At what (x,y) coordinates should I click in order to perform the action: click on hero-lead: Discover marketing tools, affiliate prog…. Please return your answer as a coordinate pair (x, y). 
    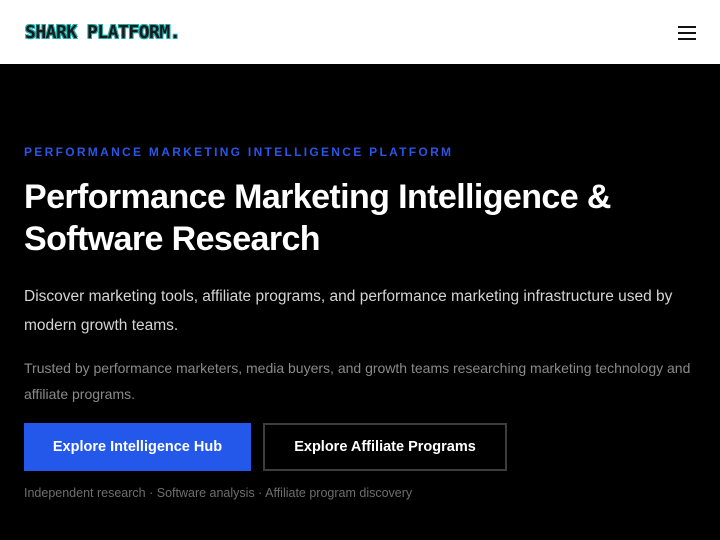
    Looking at the image, I should click on (348, 311).